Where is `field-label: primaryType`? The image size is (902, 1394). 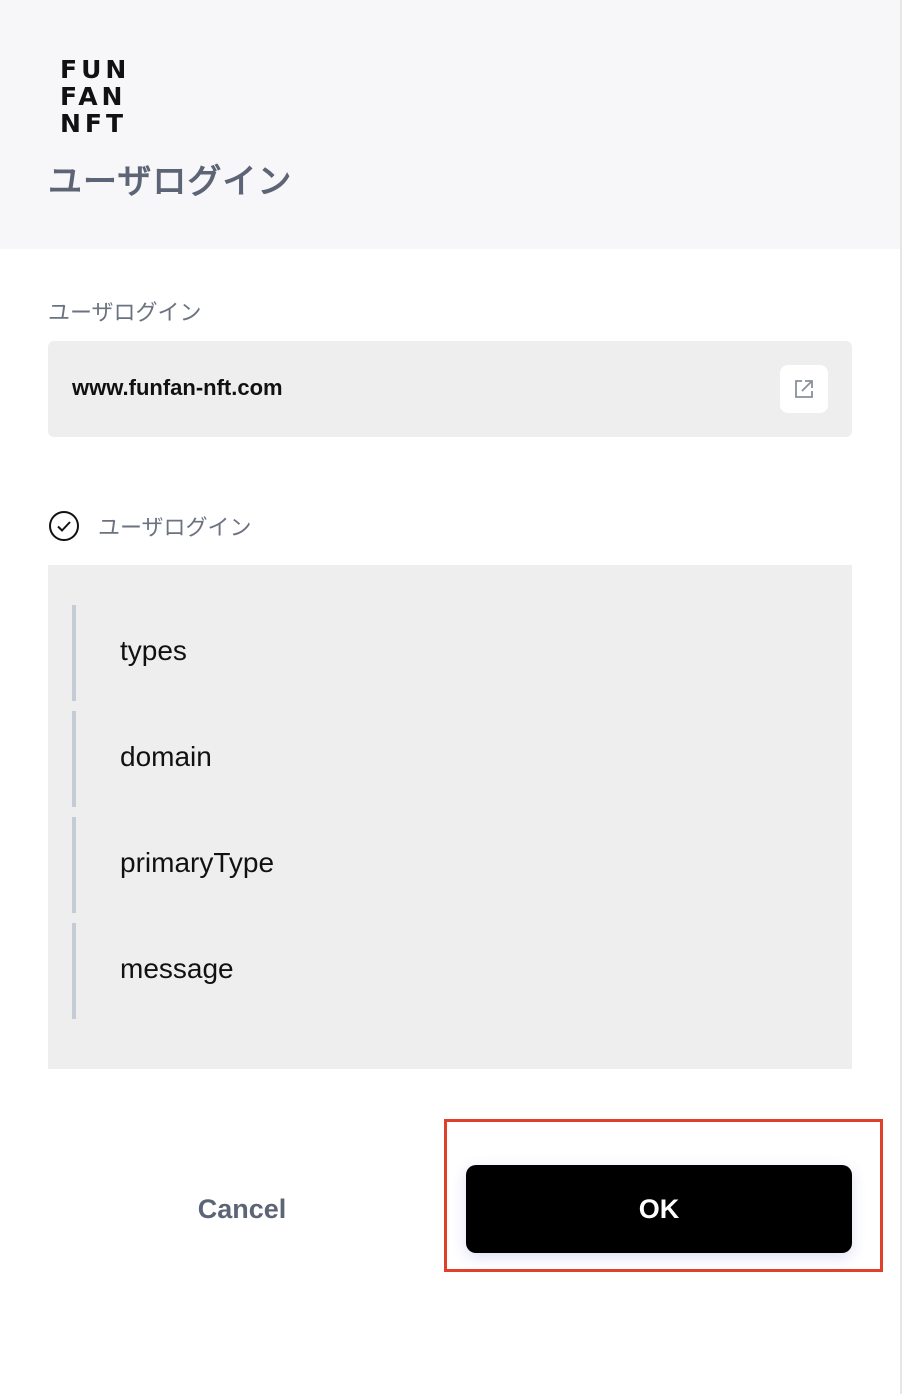
field-label: primaryType is located at coordinates (197, 862).